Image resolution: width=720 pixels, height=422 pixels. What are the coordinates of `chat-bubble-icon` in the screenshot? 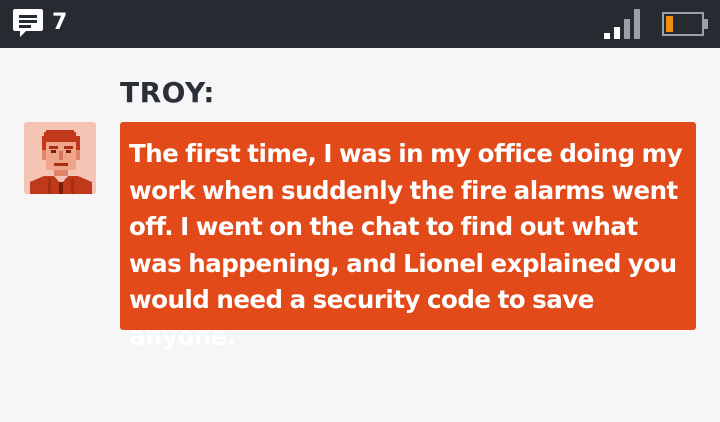 It's located at (28, 23).